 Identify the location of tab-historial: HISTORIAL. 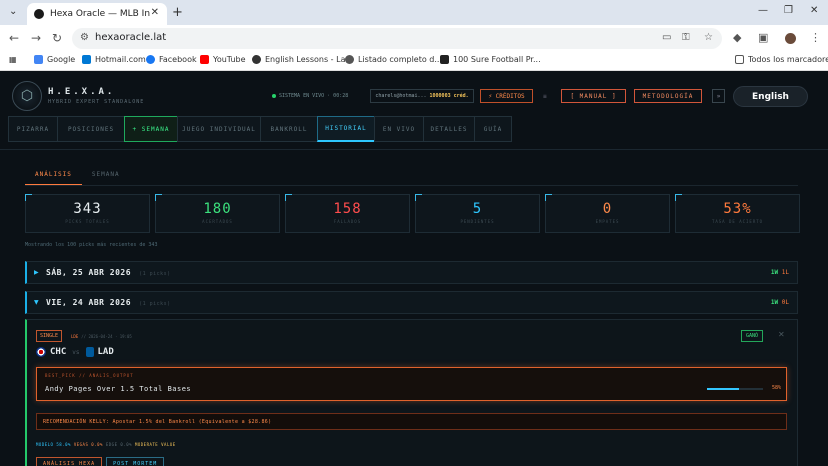
(346, 129).